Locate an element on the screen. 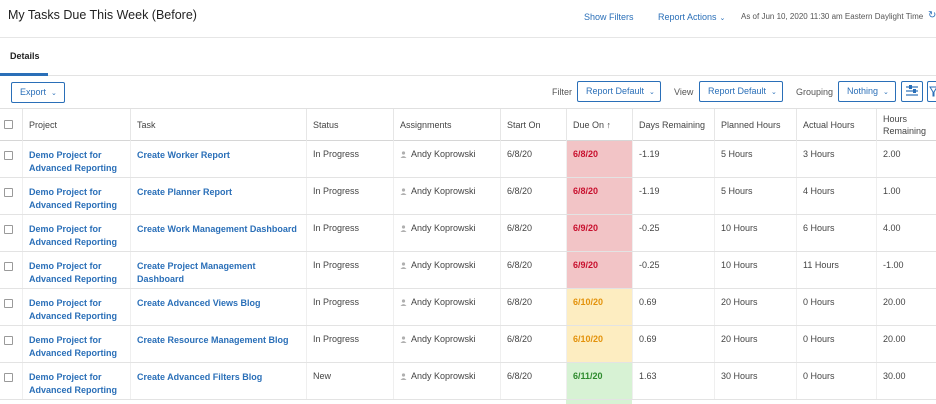 The width and height of the screenshot is (936, 404). task-cell: Create Worker Report is located at coordinates (218, 159).